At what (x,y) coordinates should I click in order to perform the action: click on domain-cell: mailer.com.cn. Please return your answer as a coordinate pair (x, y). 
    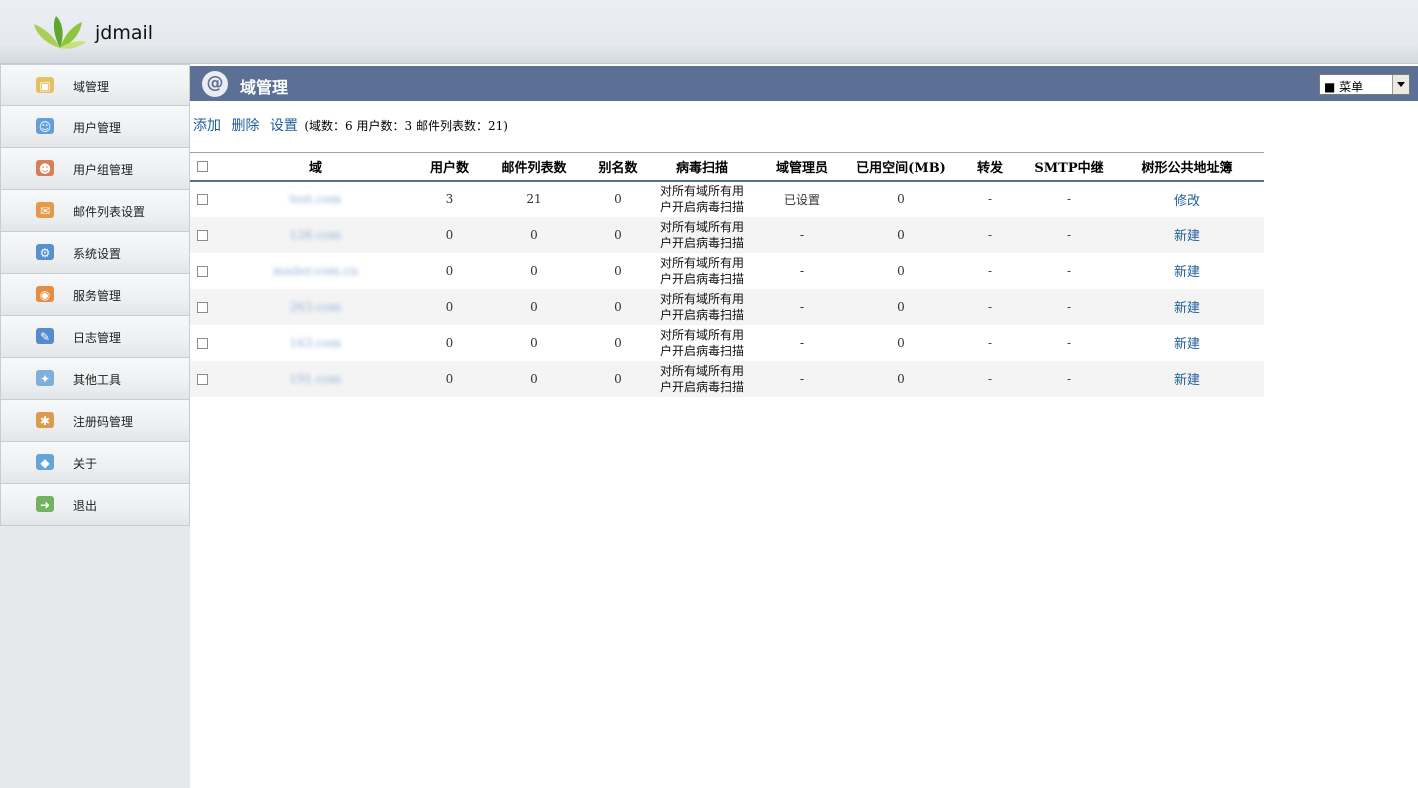
    Looking at the image, I should click on (315, 271).